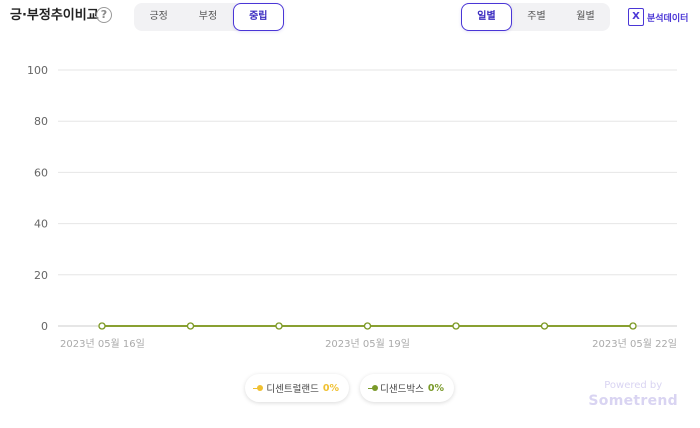  Describe the element at coordinates (633, 385) in the screenshot. I see `powered-by-text: Powered by` at that location.